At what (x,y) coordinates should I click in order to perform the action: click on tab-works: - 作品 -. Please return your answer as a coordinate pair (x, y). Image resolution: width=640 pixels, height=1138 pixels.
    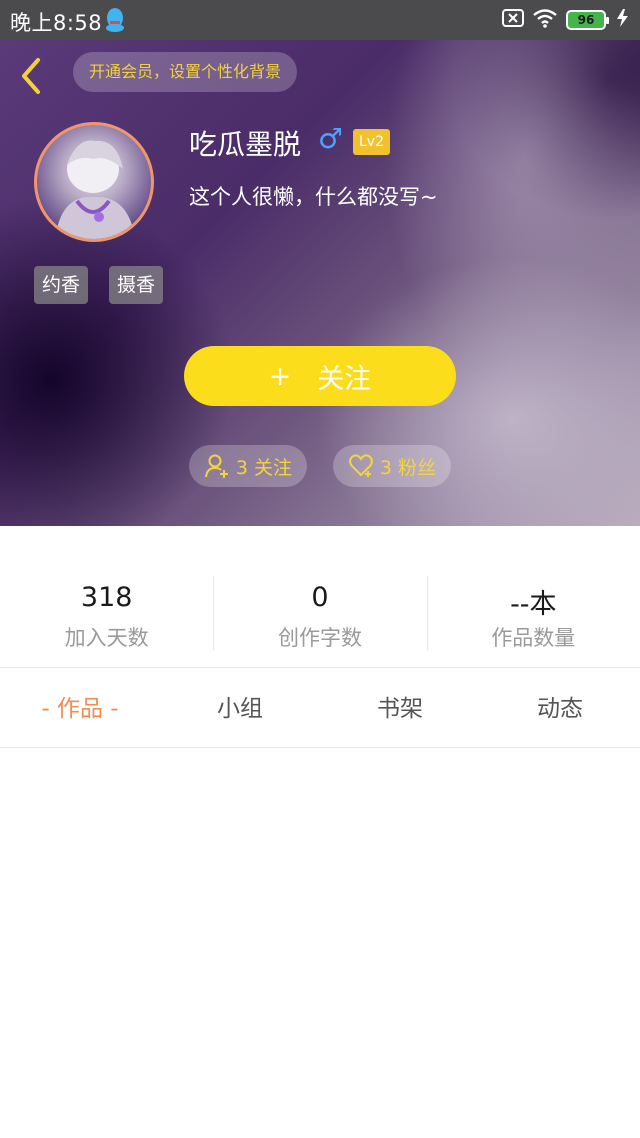
    Looking at the image, I should click on (80, 708).